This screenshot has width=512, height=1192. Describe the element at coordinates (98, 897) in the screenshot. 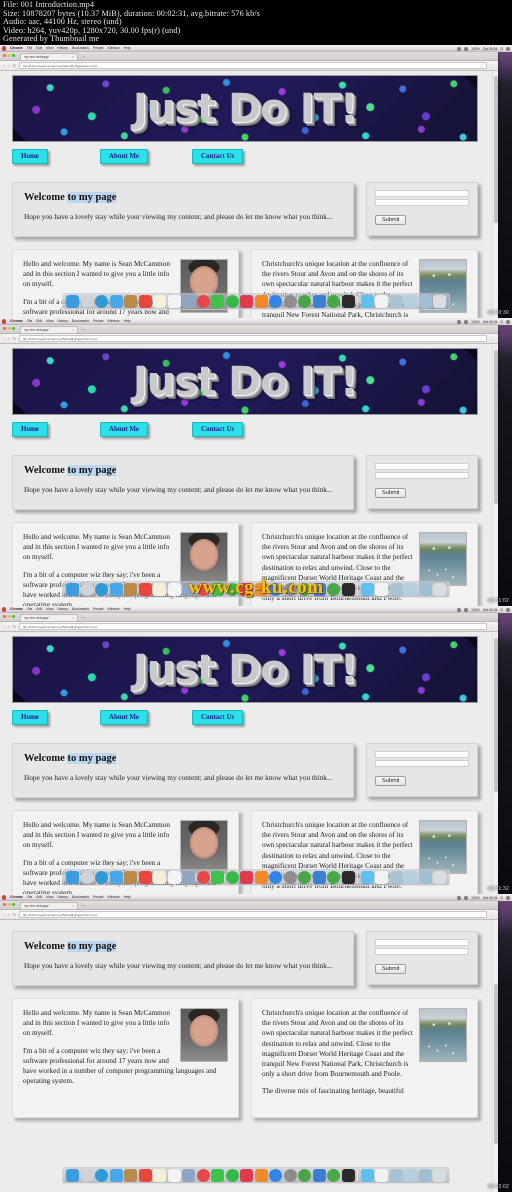

I see `menu-item-people: People` at that location.